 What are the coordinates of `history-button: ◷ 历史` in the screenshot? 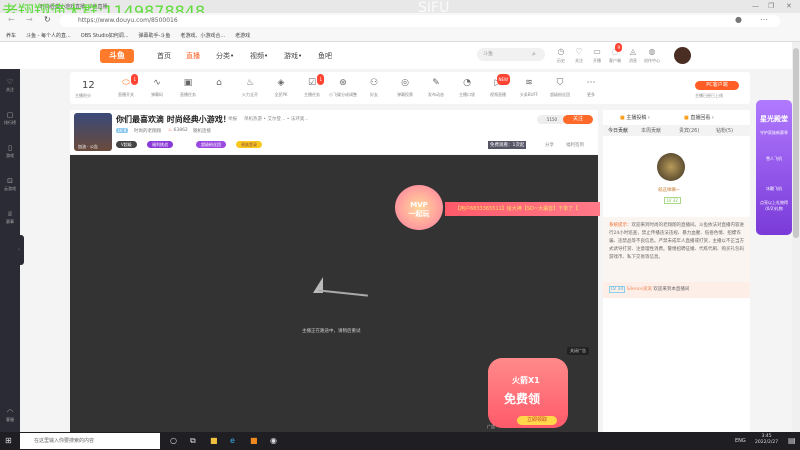 It's located at (561, 56).